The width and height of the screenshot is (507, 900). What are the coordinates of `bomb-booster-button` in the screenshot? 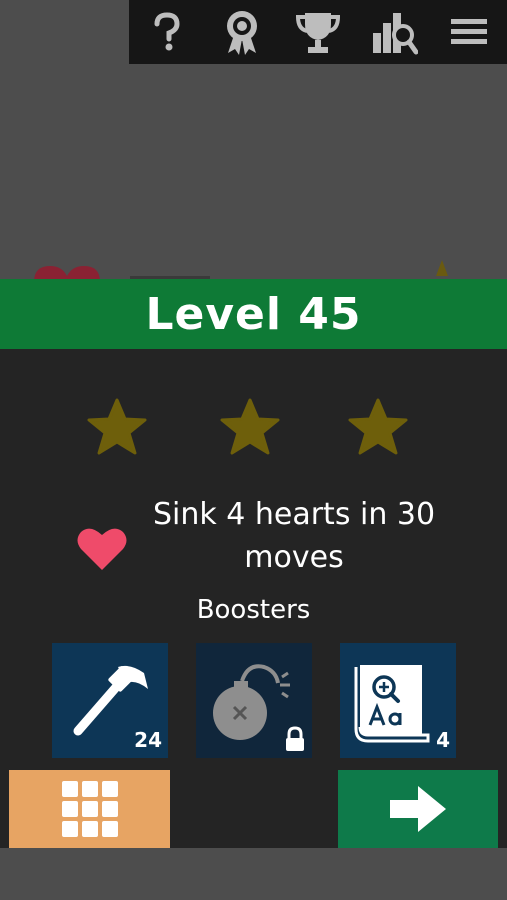 It's located at (254, 700).